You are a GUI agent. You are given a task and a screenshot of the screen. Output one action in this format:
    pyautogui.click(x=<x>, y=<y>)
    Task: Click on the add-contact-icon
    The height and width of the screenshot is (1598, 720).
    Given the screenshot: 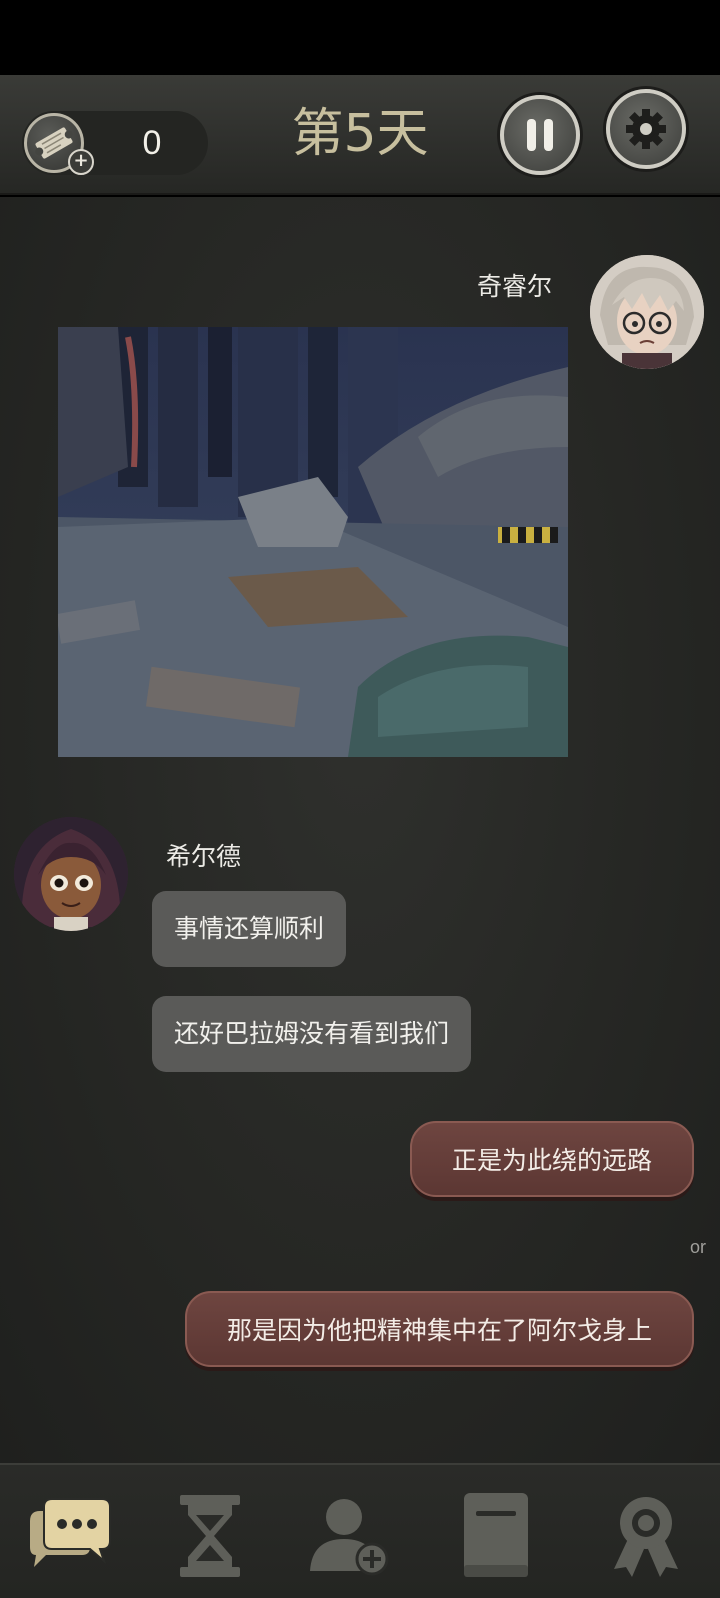 What is the action you would take?
    pyautogui.click(x=349, y=1537)
    